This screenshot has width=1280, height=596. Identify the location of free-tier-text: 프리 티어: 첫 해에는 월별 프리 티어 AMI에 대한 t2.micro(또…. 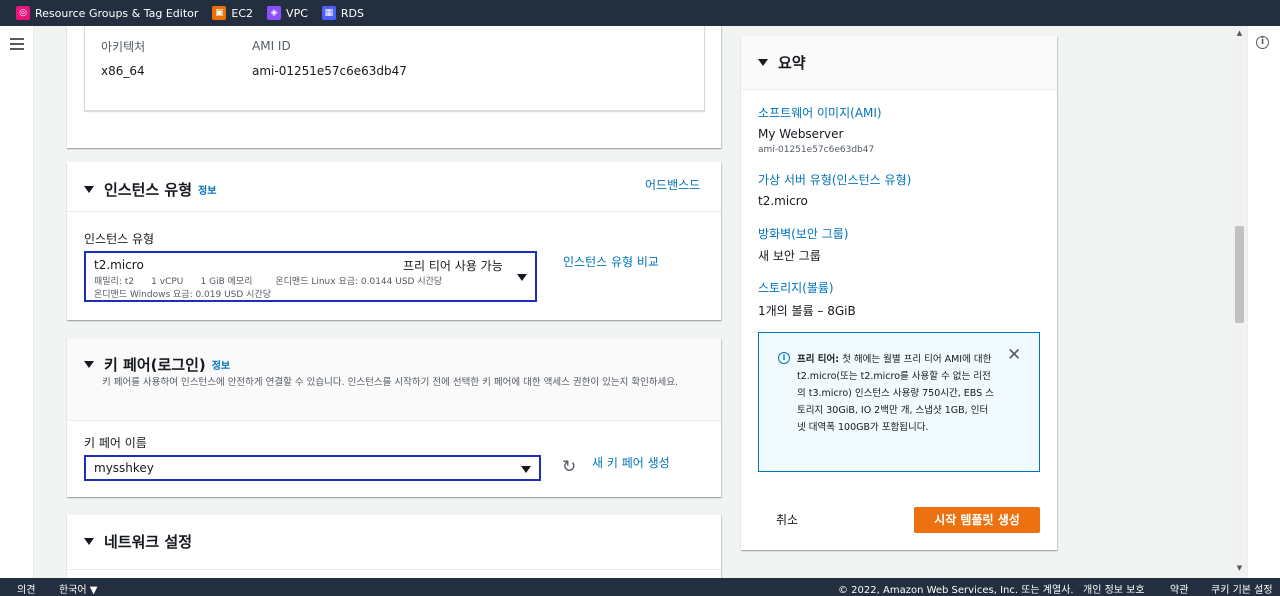
(895, 393).